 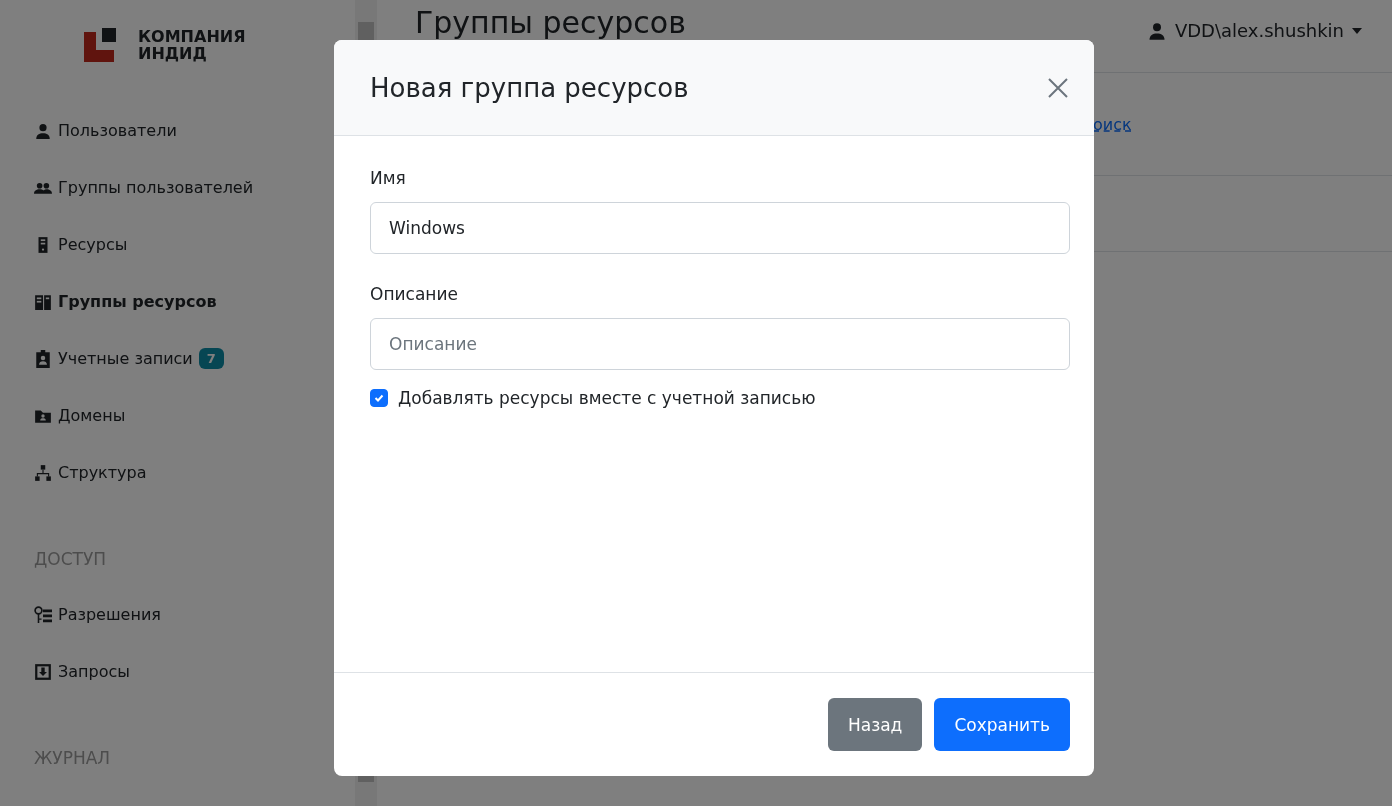 What do you see at coordinates (192, 36) in the screenshot?
I see `logo-text: КОМПАНИЯ` at bounding box center [192, 36].